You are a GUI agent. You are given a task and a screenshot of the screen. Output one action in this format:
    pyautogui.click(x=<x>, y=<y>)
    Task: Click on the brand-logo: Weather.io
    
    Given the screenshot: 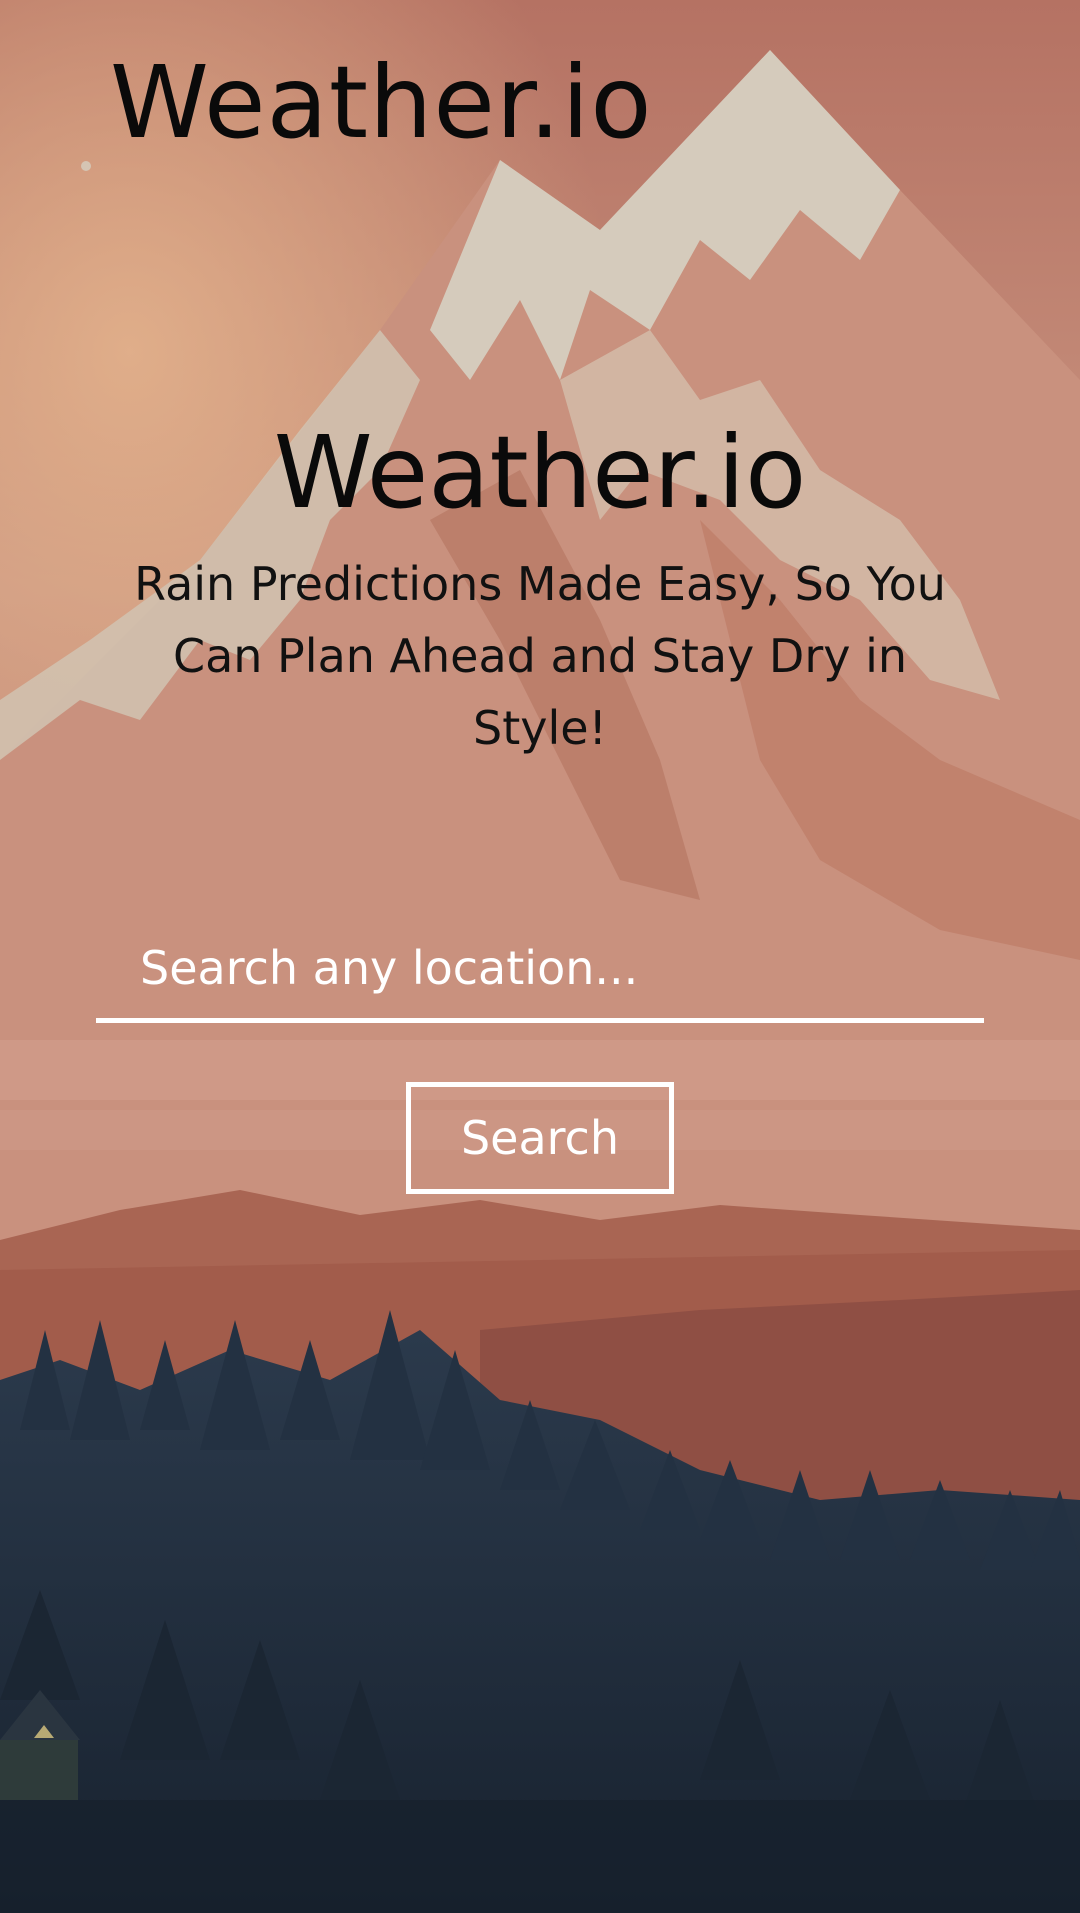 What is the action you would take?
    pyautogui.click(x=381, y=103)
    